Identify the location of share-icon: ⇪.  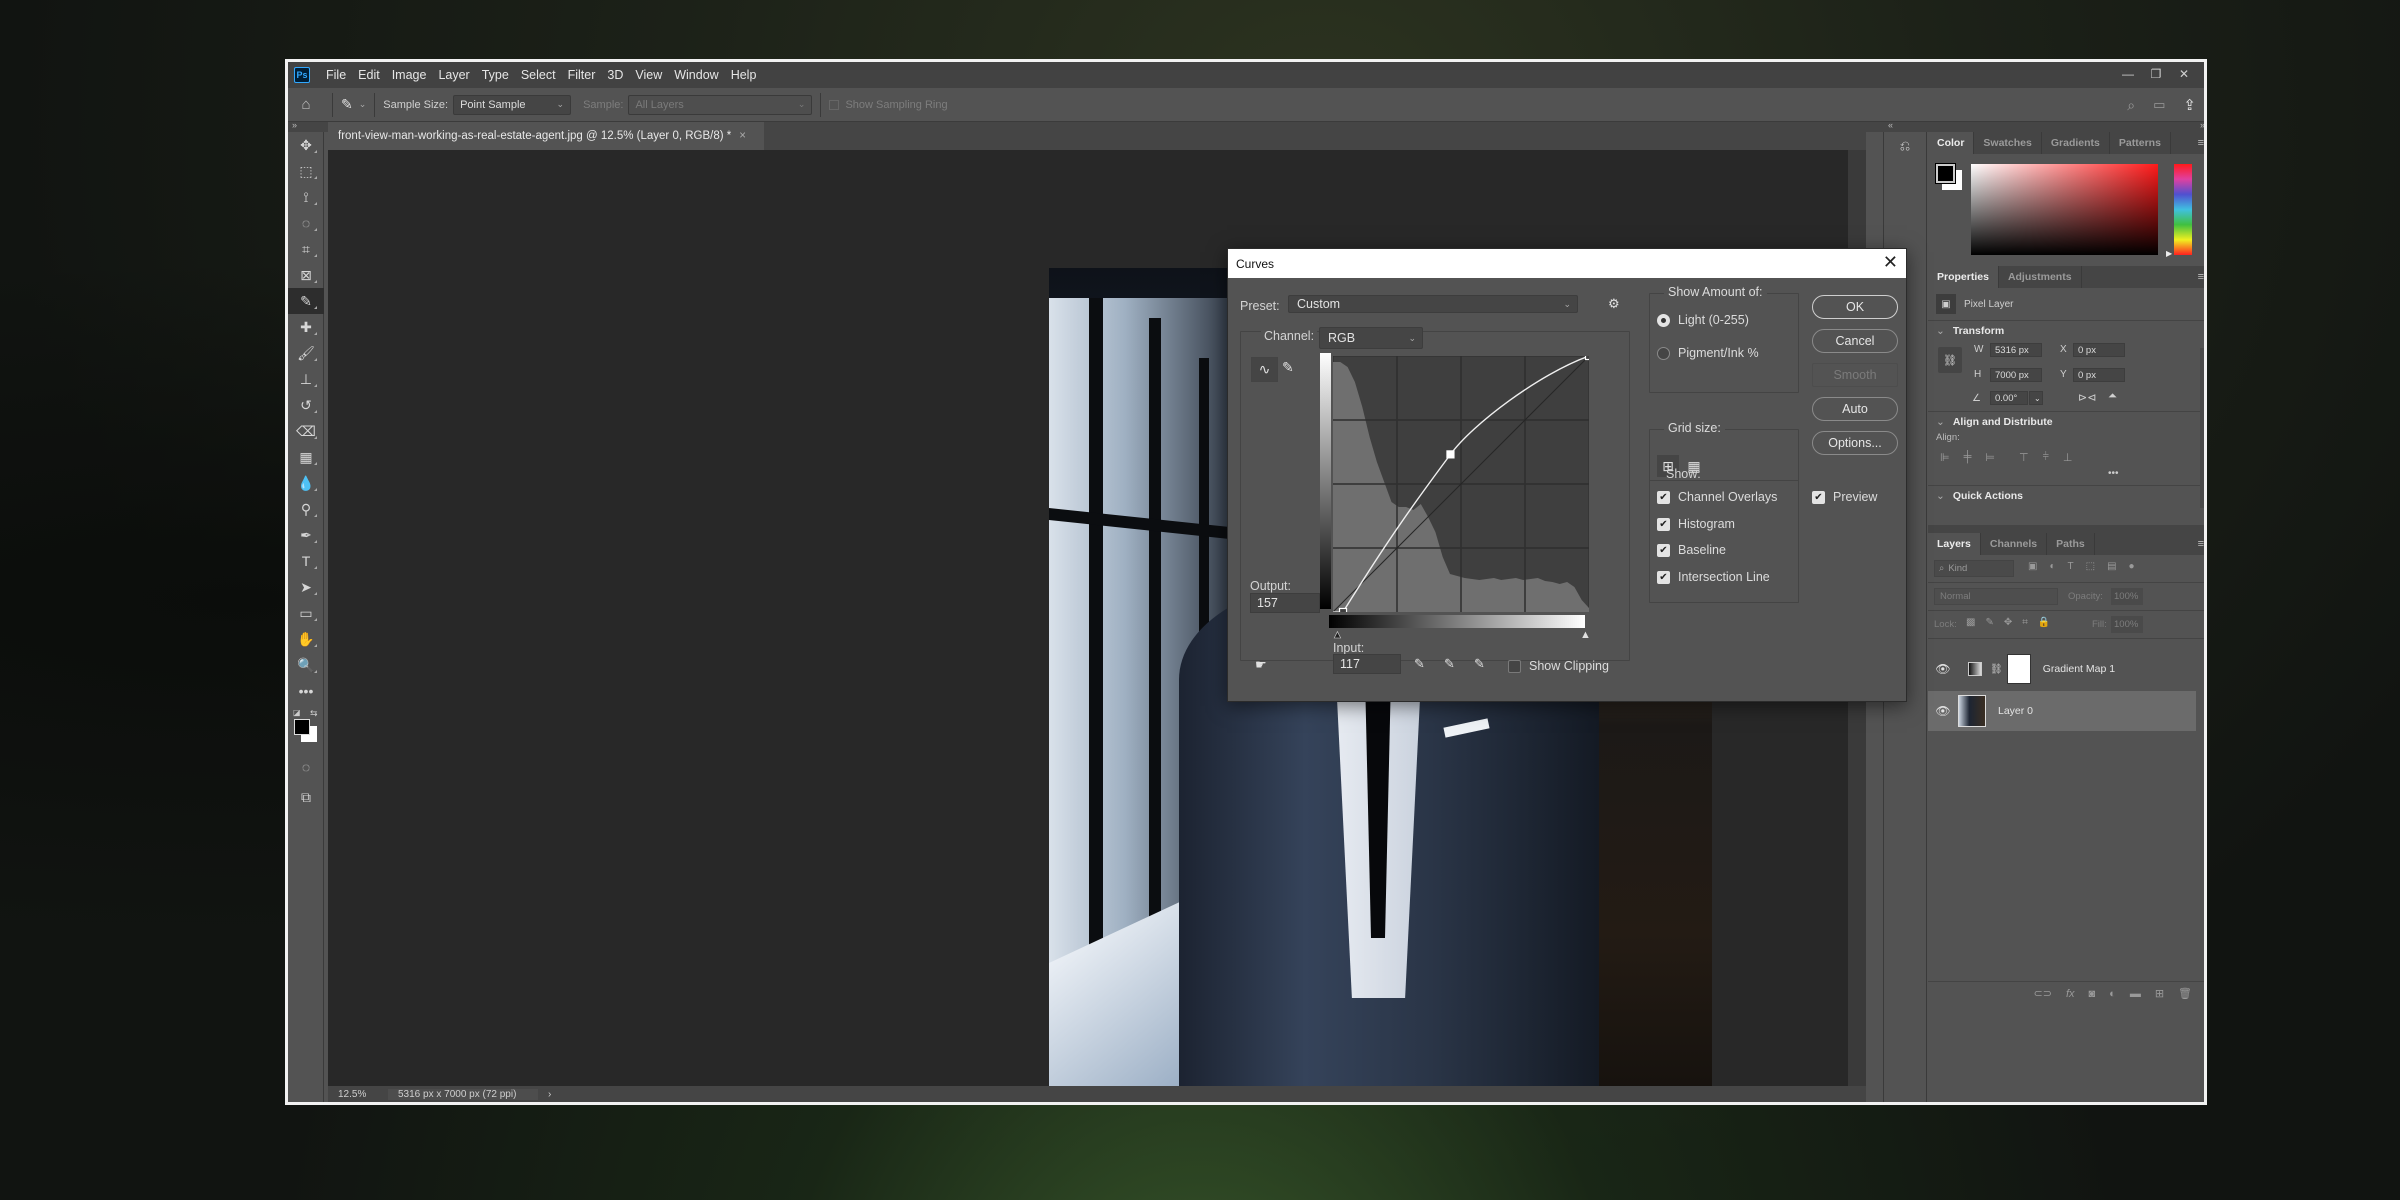
(2189, 105).